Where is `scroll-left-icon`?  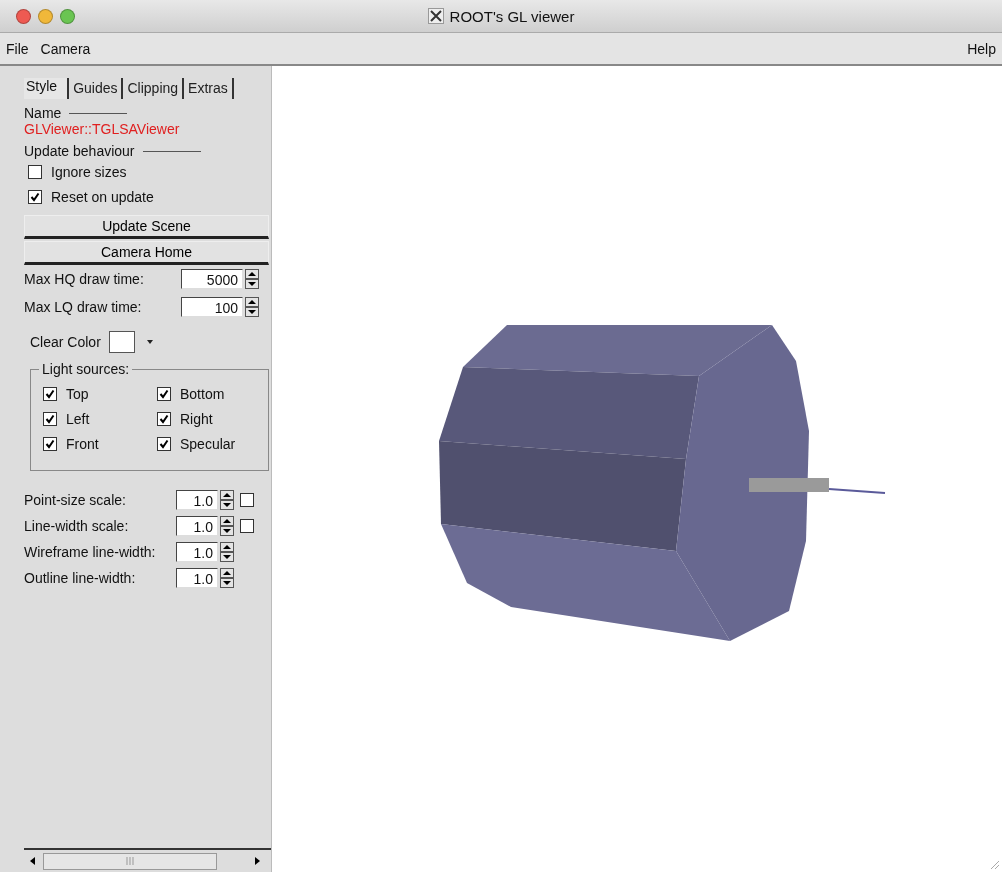 scroll-left-icon is located at coordinates (32, 861).